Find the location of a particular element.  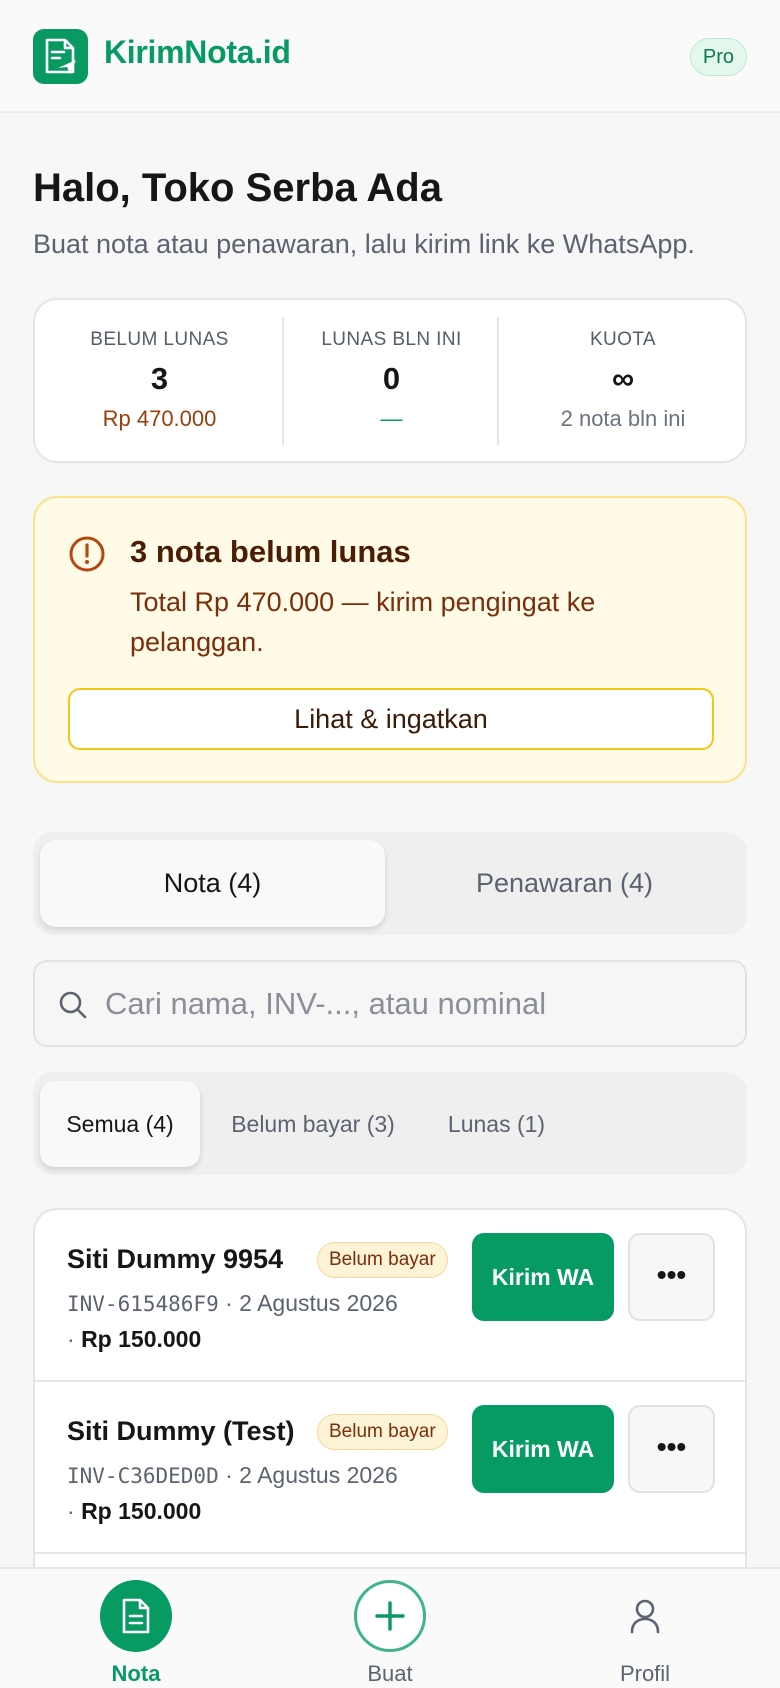

stat-paid-month: LUNAS BLN INI 0 — is located at coordinates (391, 380).